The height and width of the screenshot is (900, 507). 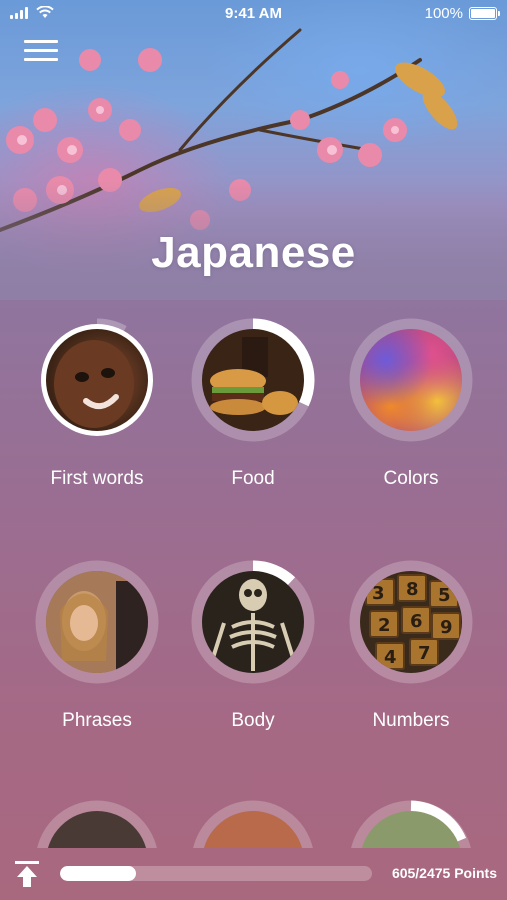 I want to click on page-title: Japanese, so click(x=253, y=252).